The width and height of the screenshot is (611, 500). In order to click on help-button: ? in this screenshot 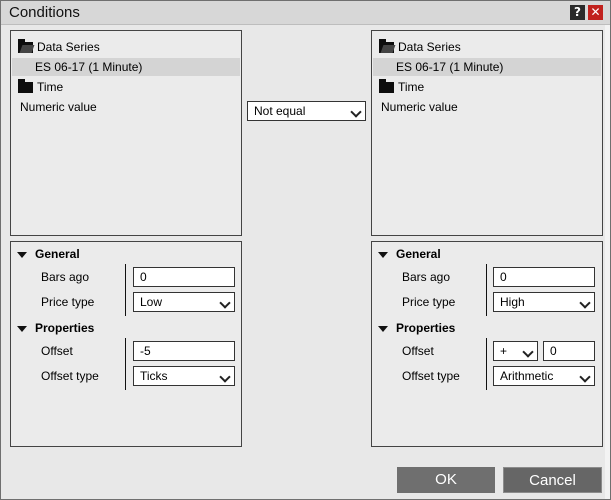, I will do `click(577, 12)`.